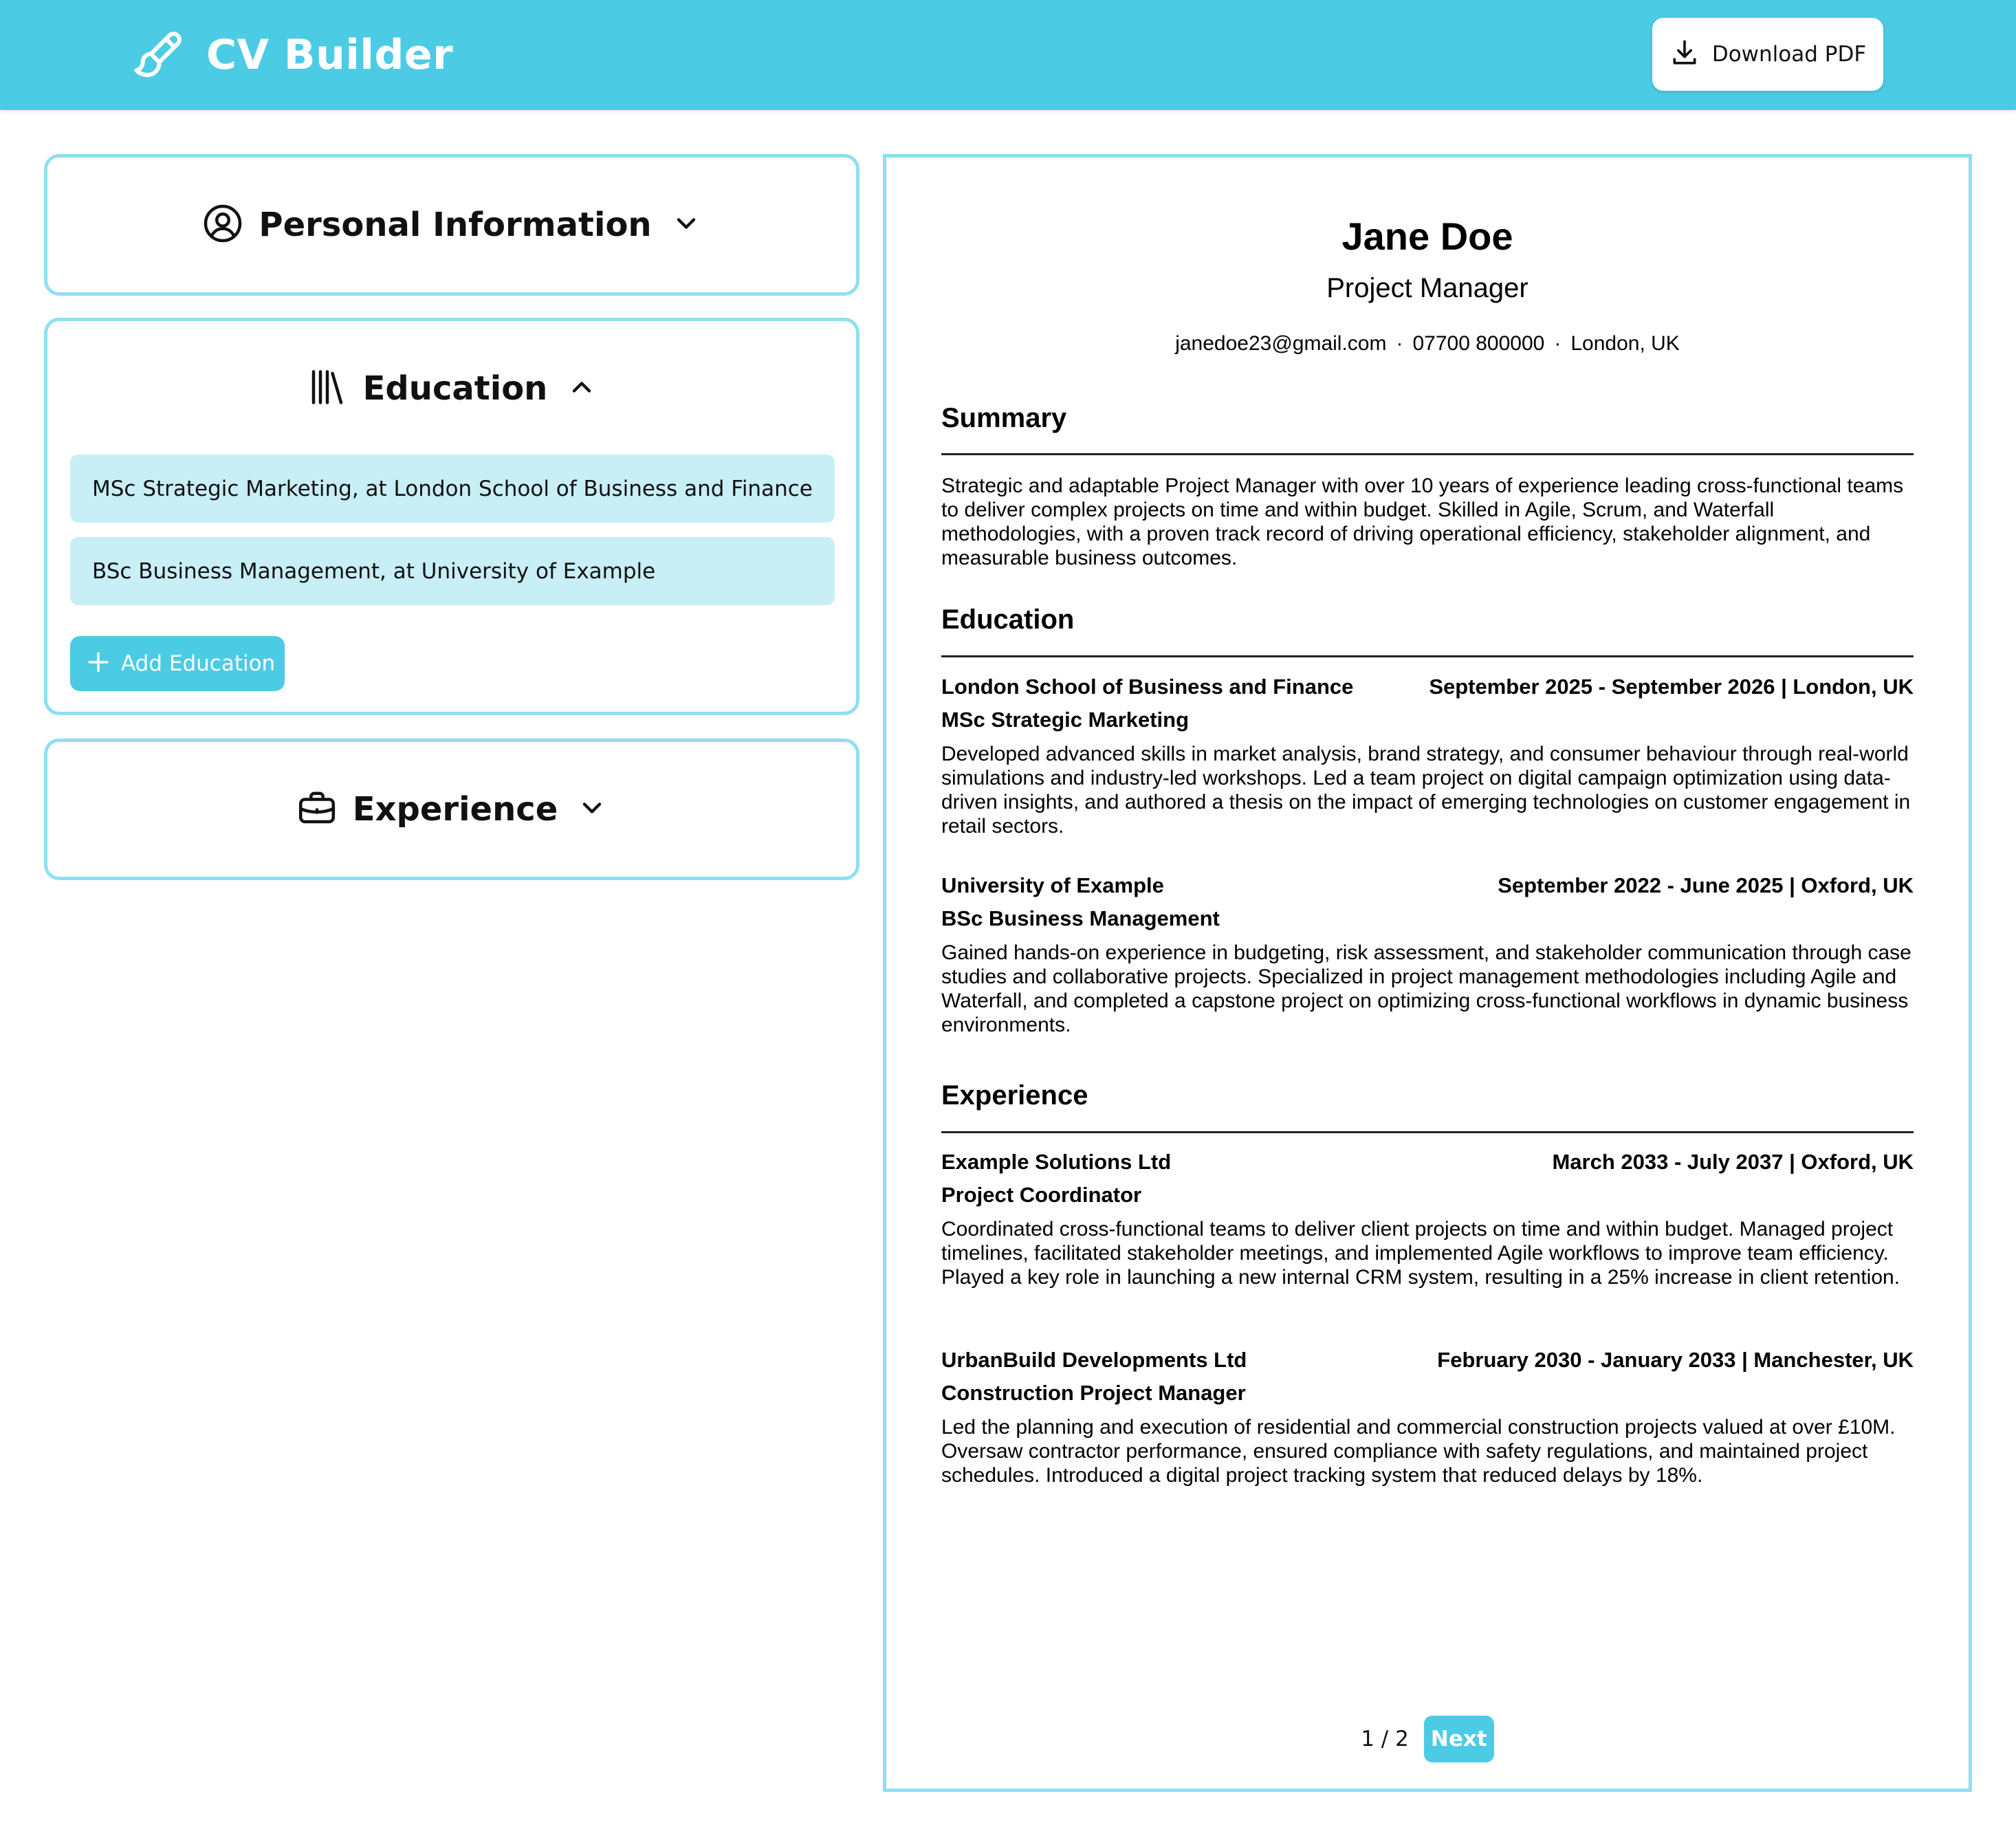 This screenshot has height=1836, width=2016. What do you see at coordinates (1041, 1195) in the screenshot?
I see `experience-position: Project Coordinator` at bounding box center [1041, 1195].